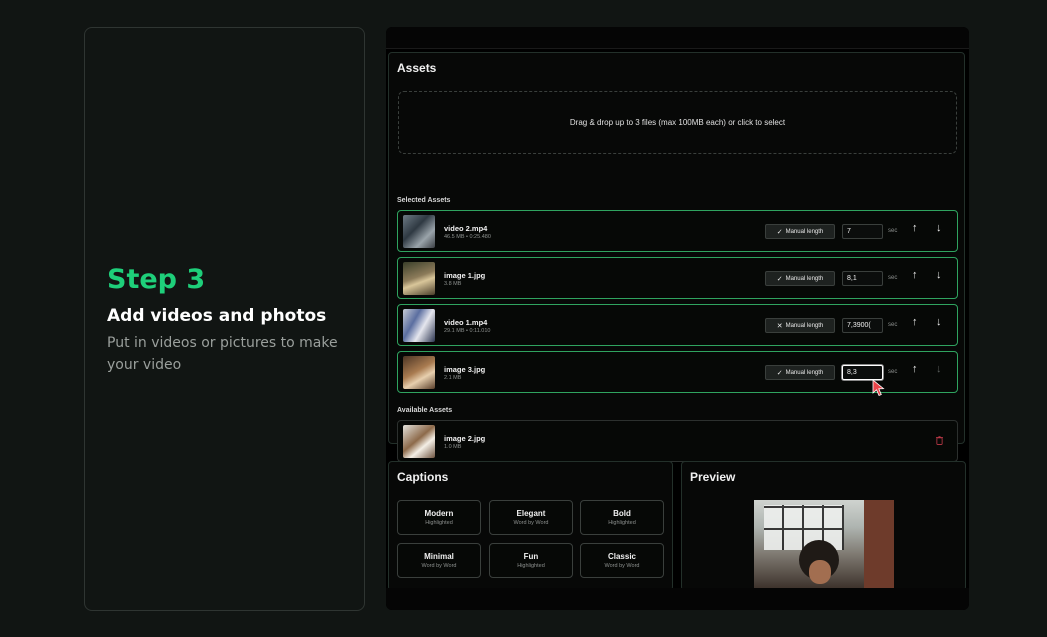 The image size is (1047, 637). What do you see at coordinates (879, 545) in the screenshot?
I see `preview-brick-wall` at bounding box center [879, 545].